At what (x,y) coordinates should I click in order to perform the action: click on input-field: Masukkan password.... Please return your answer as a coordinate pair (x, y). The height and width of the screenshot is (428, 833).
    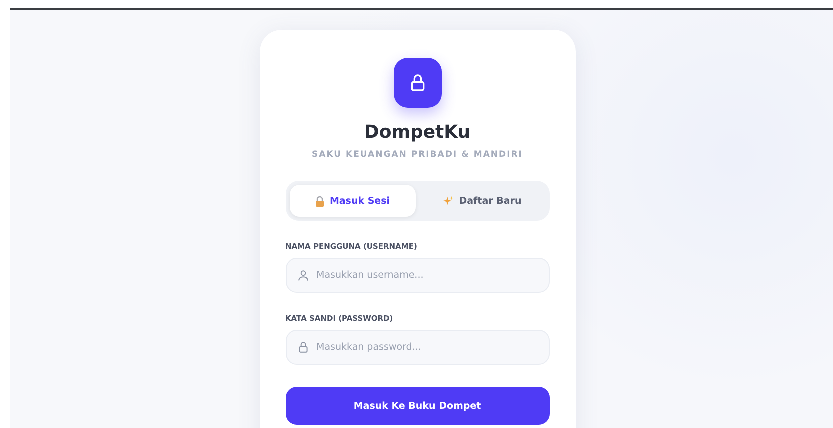
    Looking at the image, I should click on (418, 347).